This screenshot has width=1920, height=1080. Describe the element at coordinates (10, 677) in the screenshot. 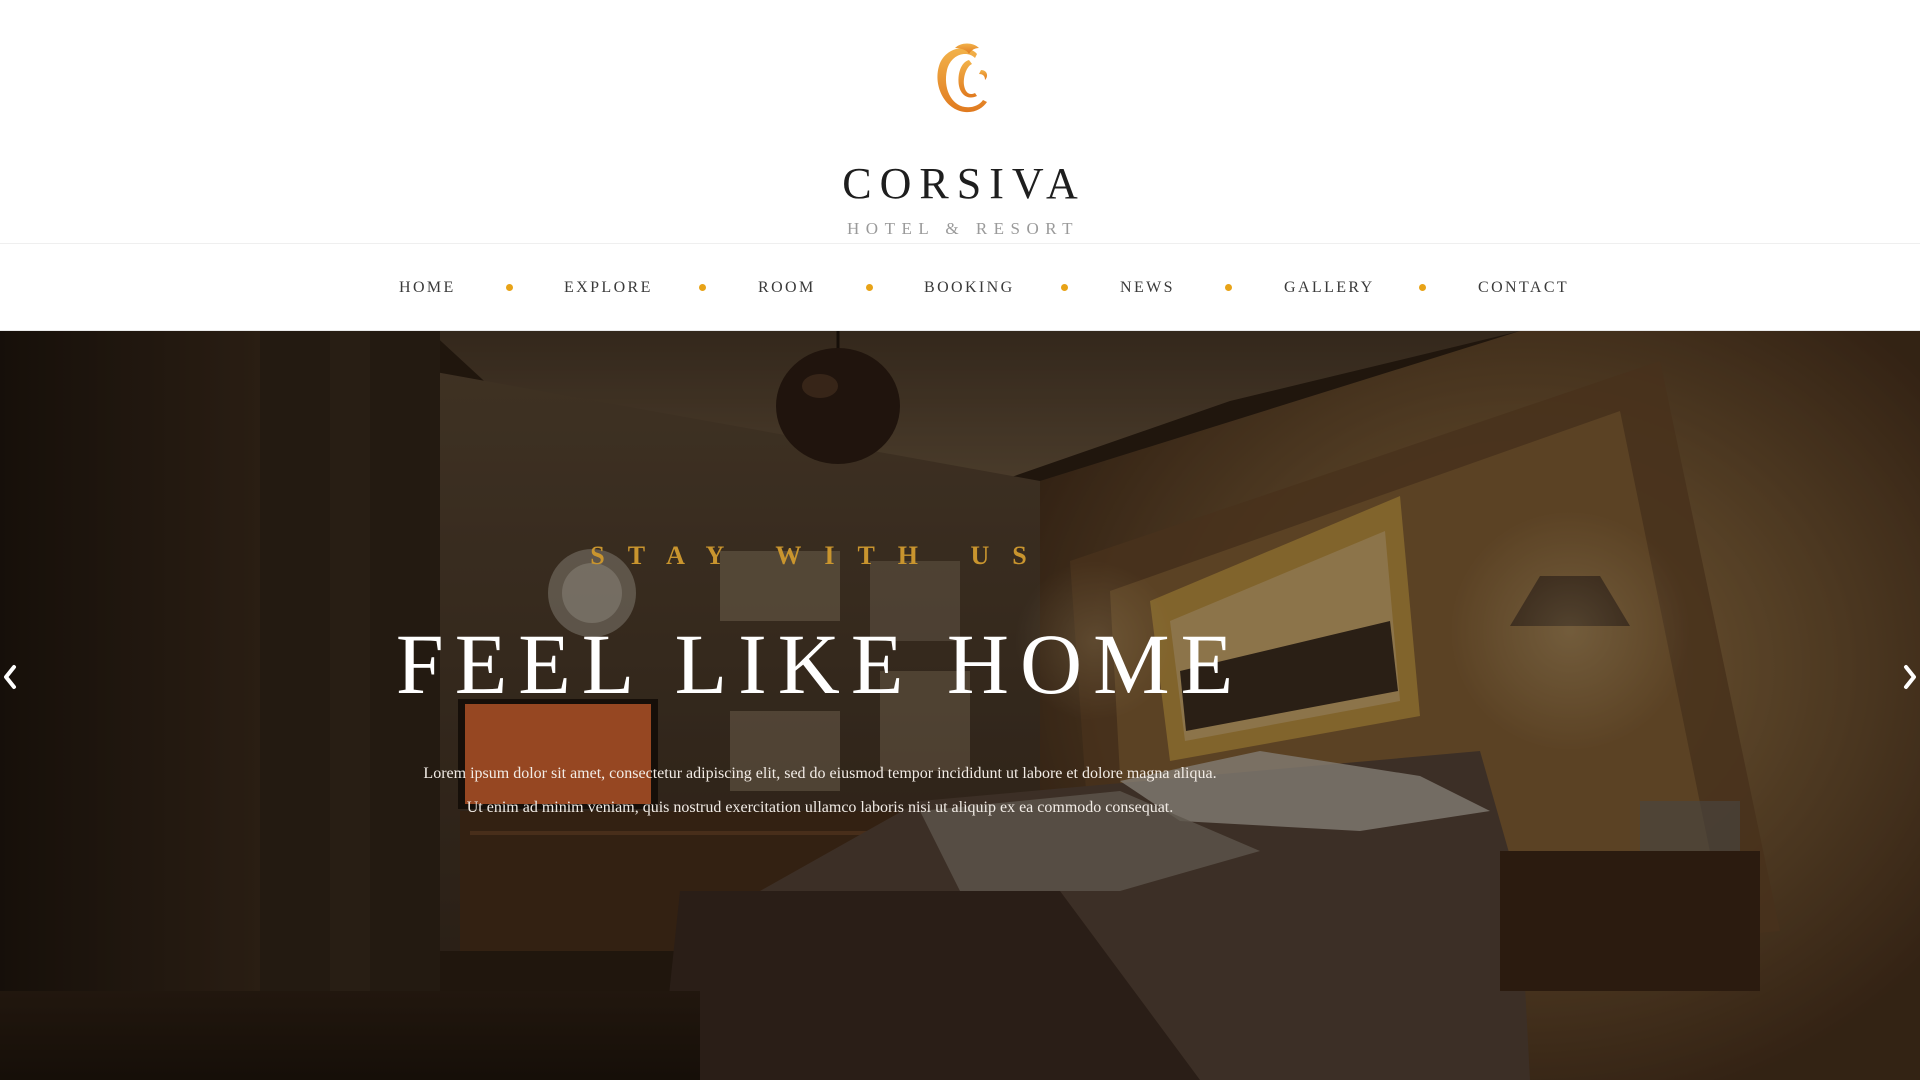

I see `chevron-left-icon` at that location.